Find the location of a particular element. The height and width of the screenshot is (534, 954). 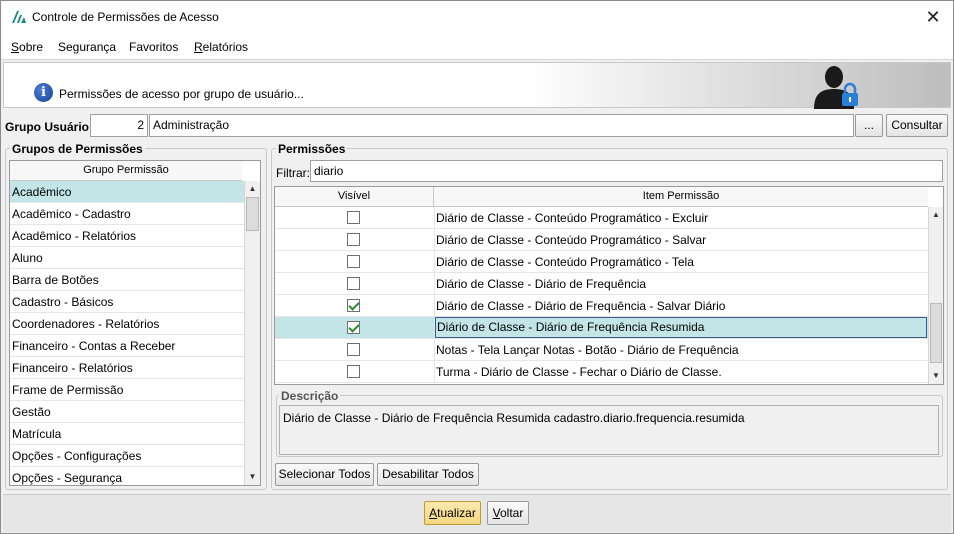

list-item: Opções - Configurações is located at coordinates (127, 456).